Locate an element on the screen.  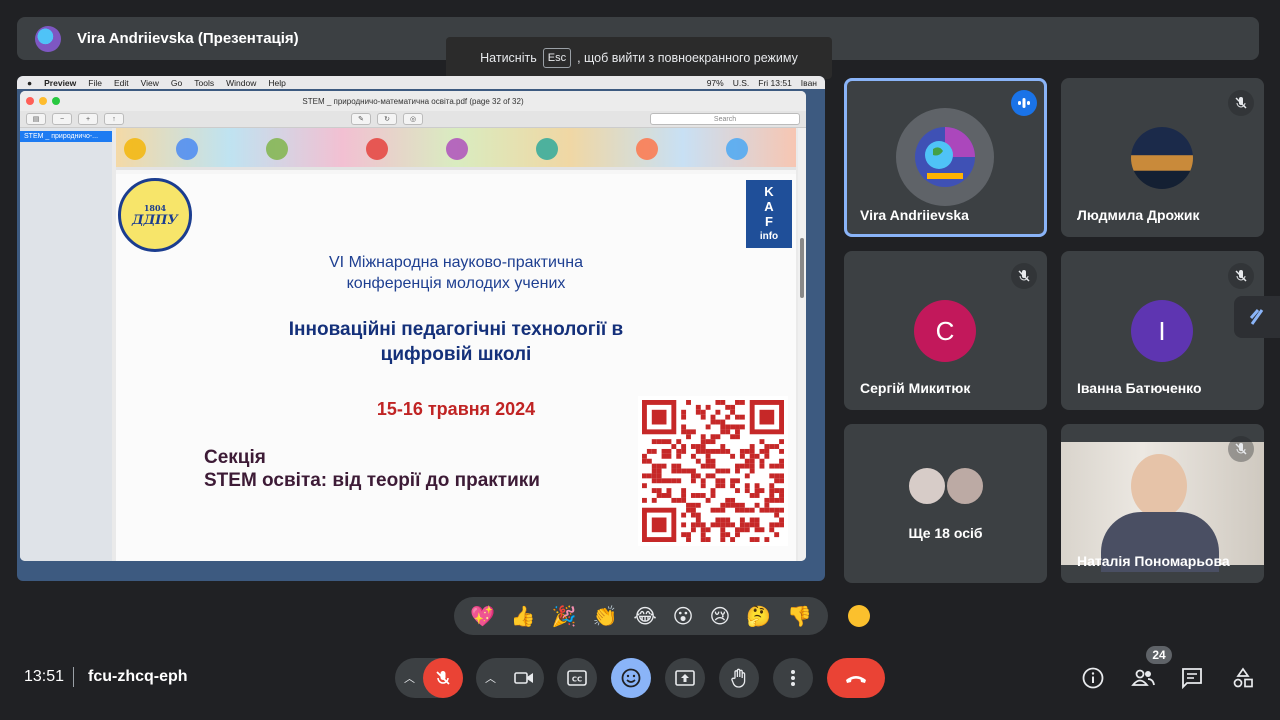
camera-toggle-button is located at coordinates (524, 678).